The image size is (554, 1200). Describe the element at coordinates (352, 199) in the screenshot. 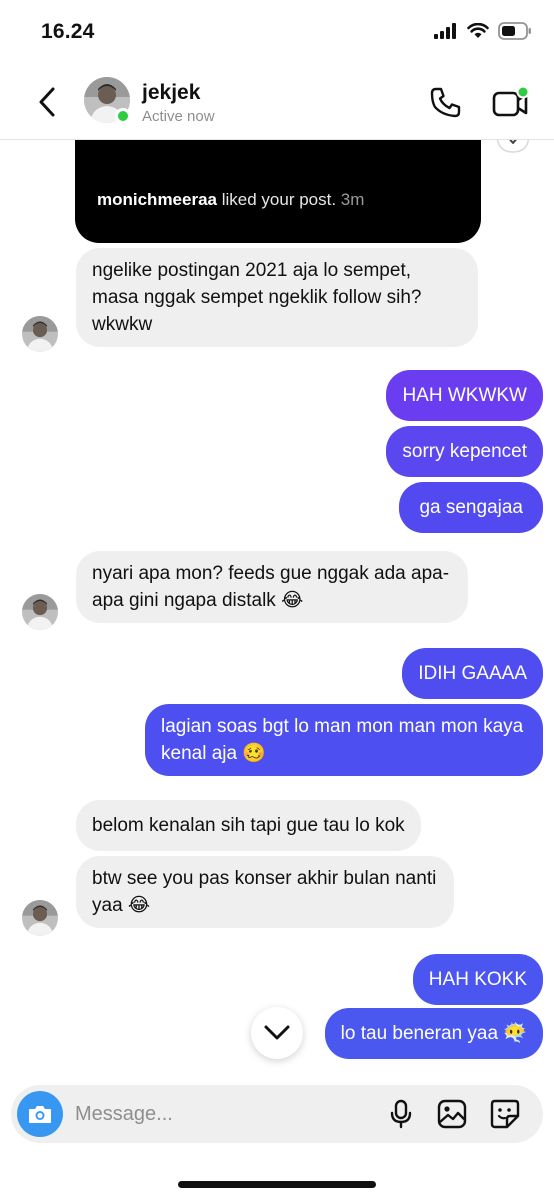

I see `shared-post-time: 3m` at that location.